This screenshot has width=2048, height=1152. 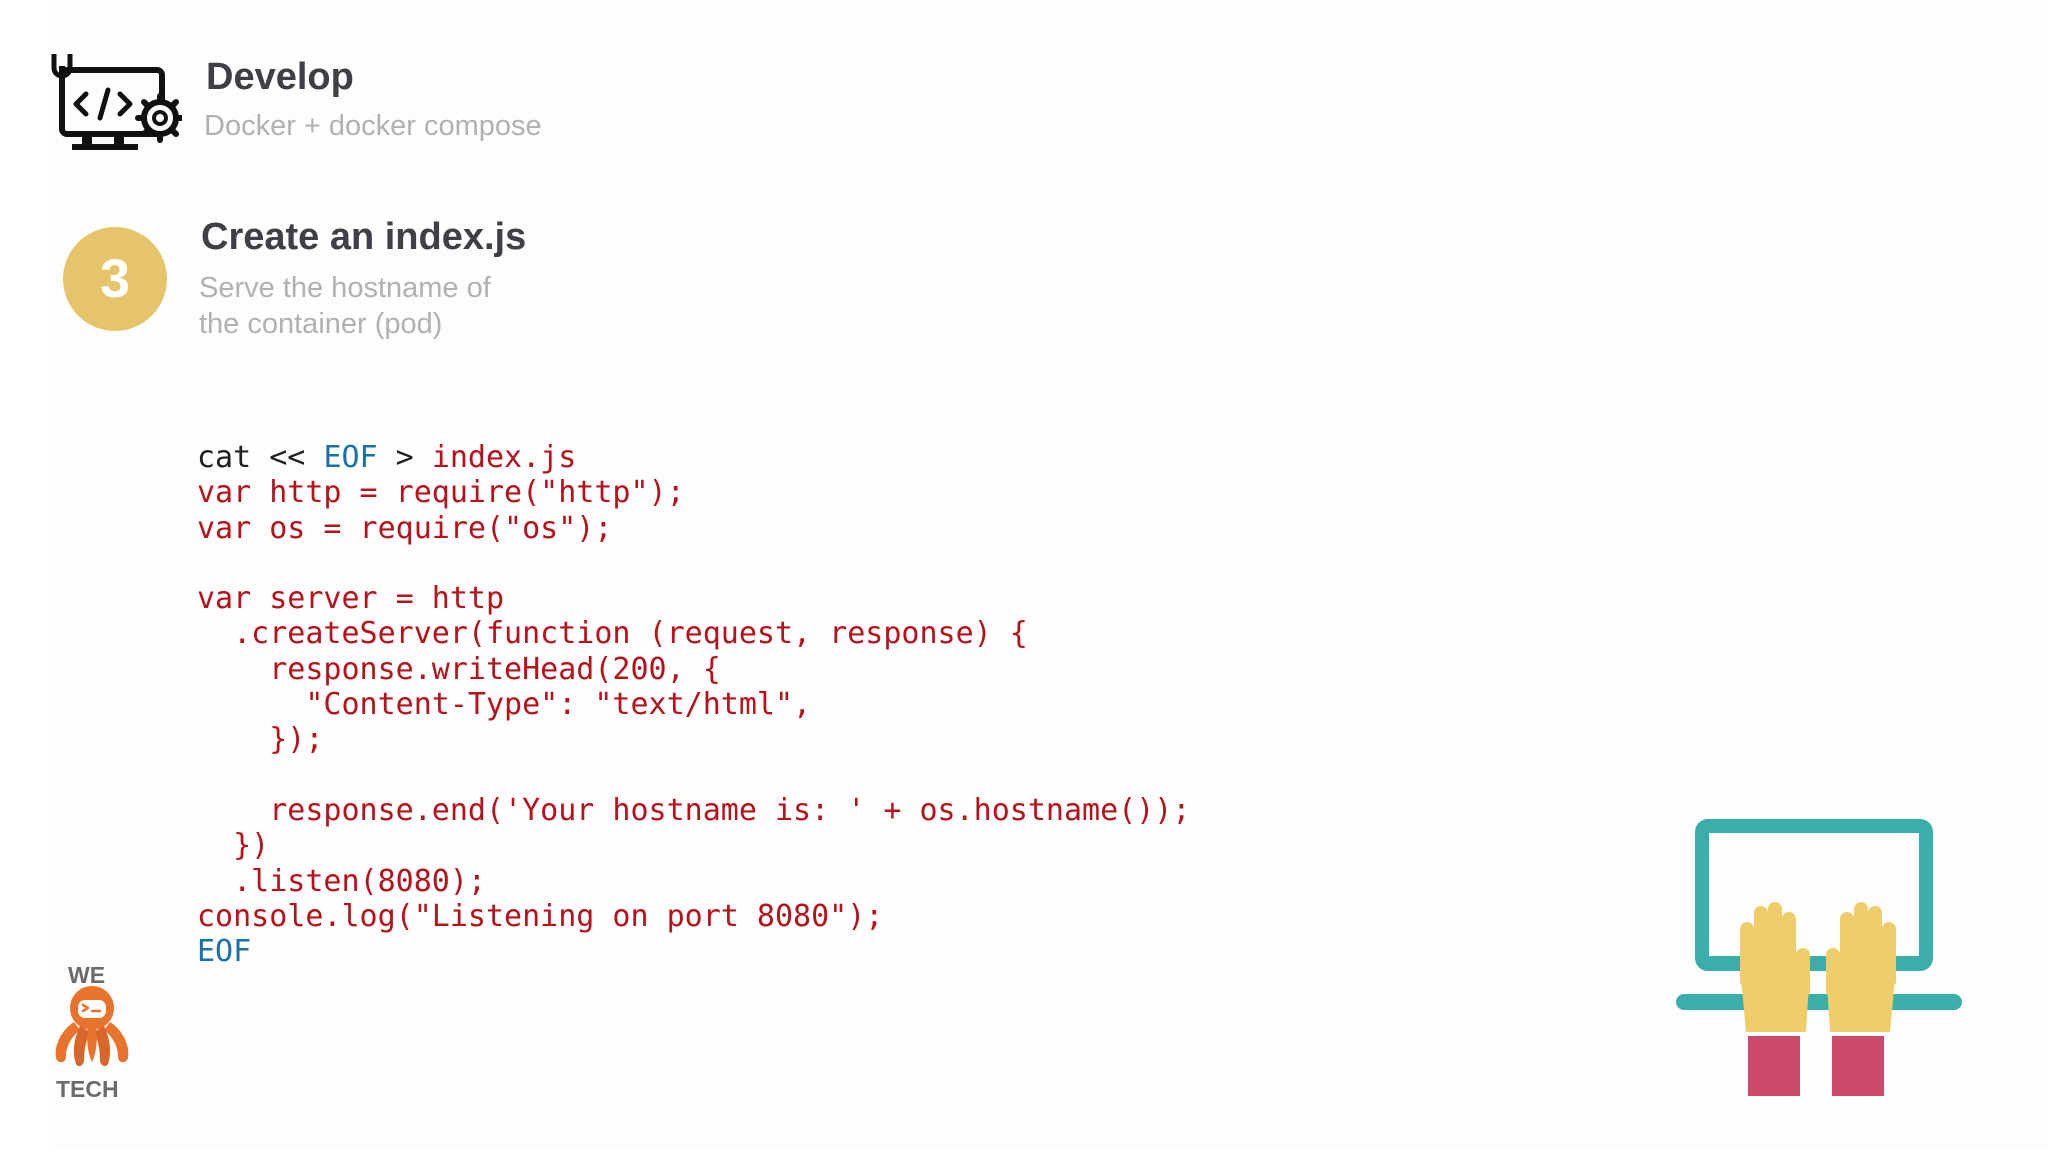 I want to click on code-line: var server = http, so click(x=693, y=598).